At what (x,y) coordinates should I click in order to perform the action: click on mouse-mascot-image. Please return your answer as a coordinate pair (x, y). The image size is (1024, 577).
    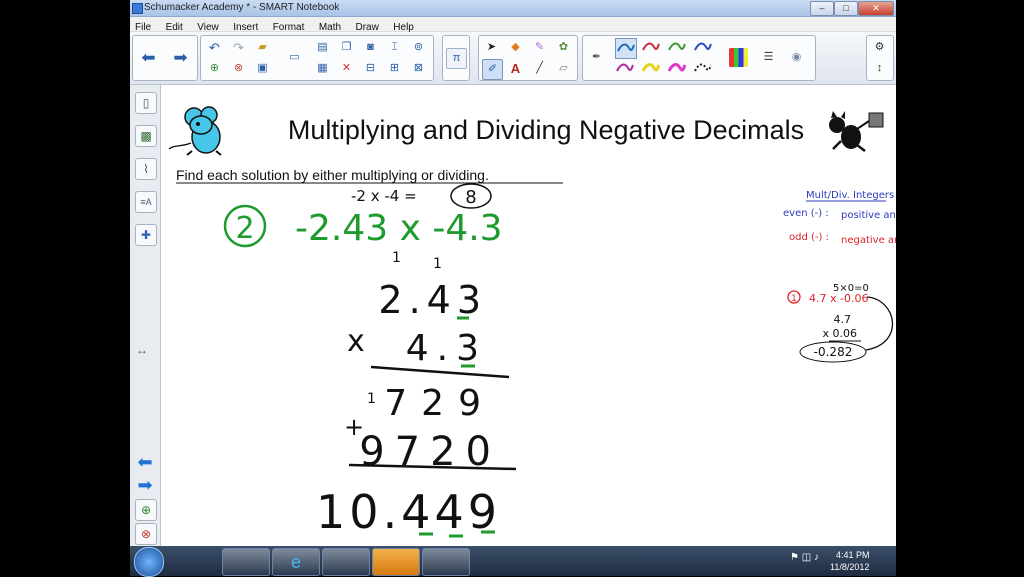
    Looking at the image, I should click on (195, 131).